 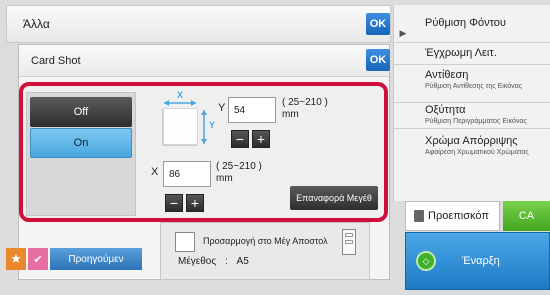 What do you see at coordinates (180, 95) in the screenshot?
I see `diagram-x-label: X` at bounding box center [180, 95].